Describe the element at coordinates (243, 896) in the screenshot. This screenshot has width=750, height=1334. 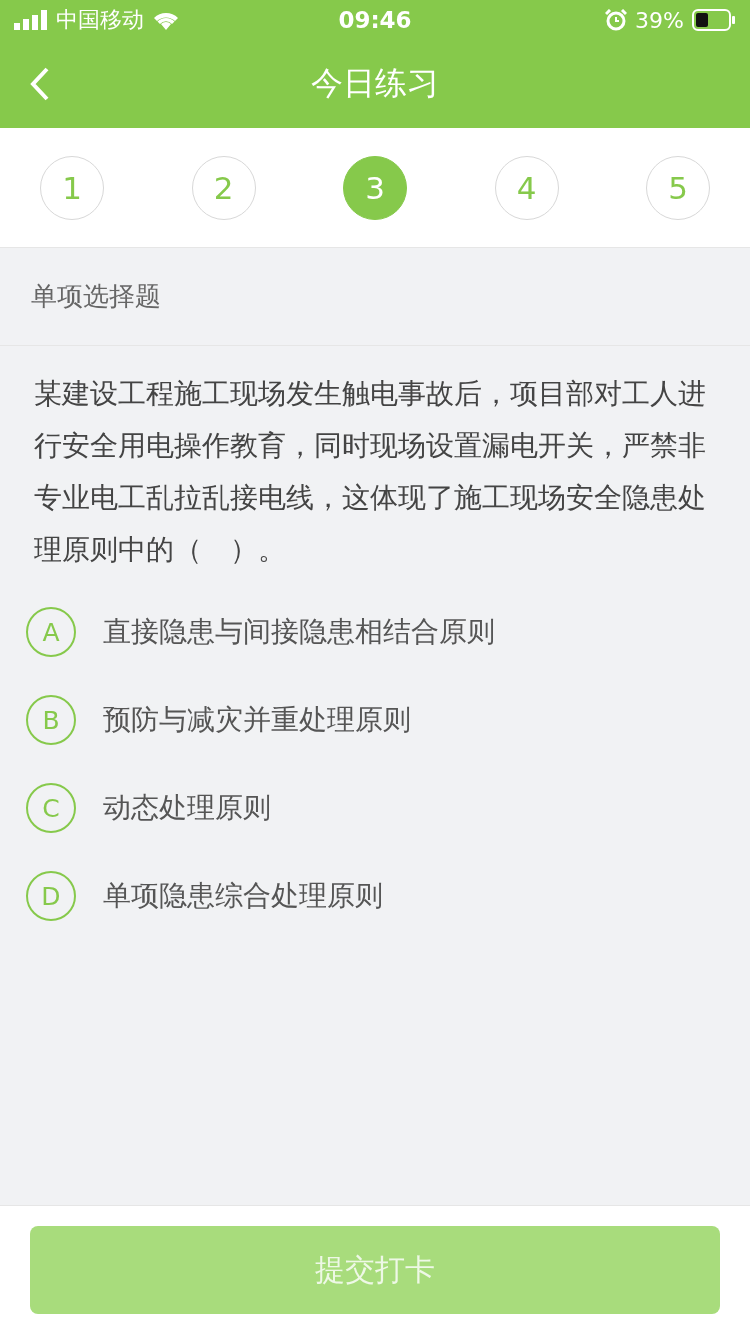
I see `option-text: 单项隐患综合处理原则` at that location.